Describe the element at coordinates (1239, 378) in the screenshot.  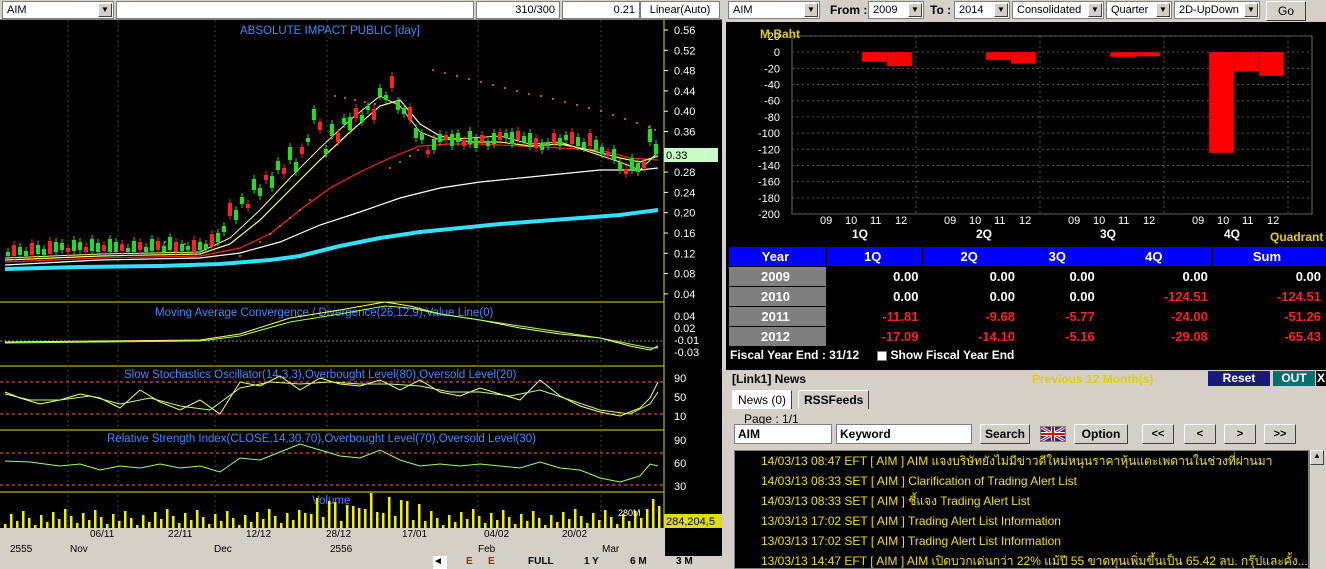
I see `reset-button: Reset` at that location.